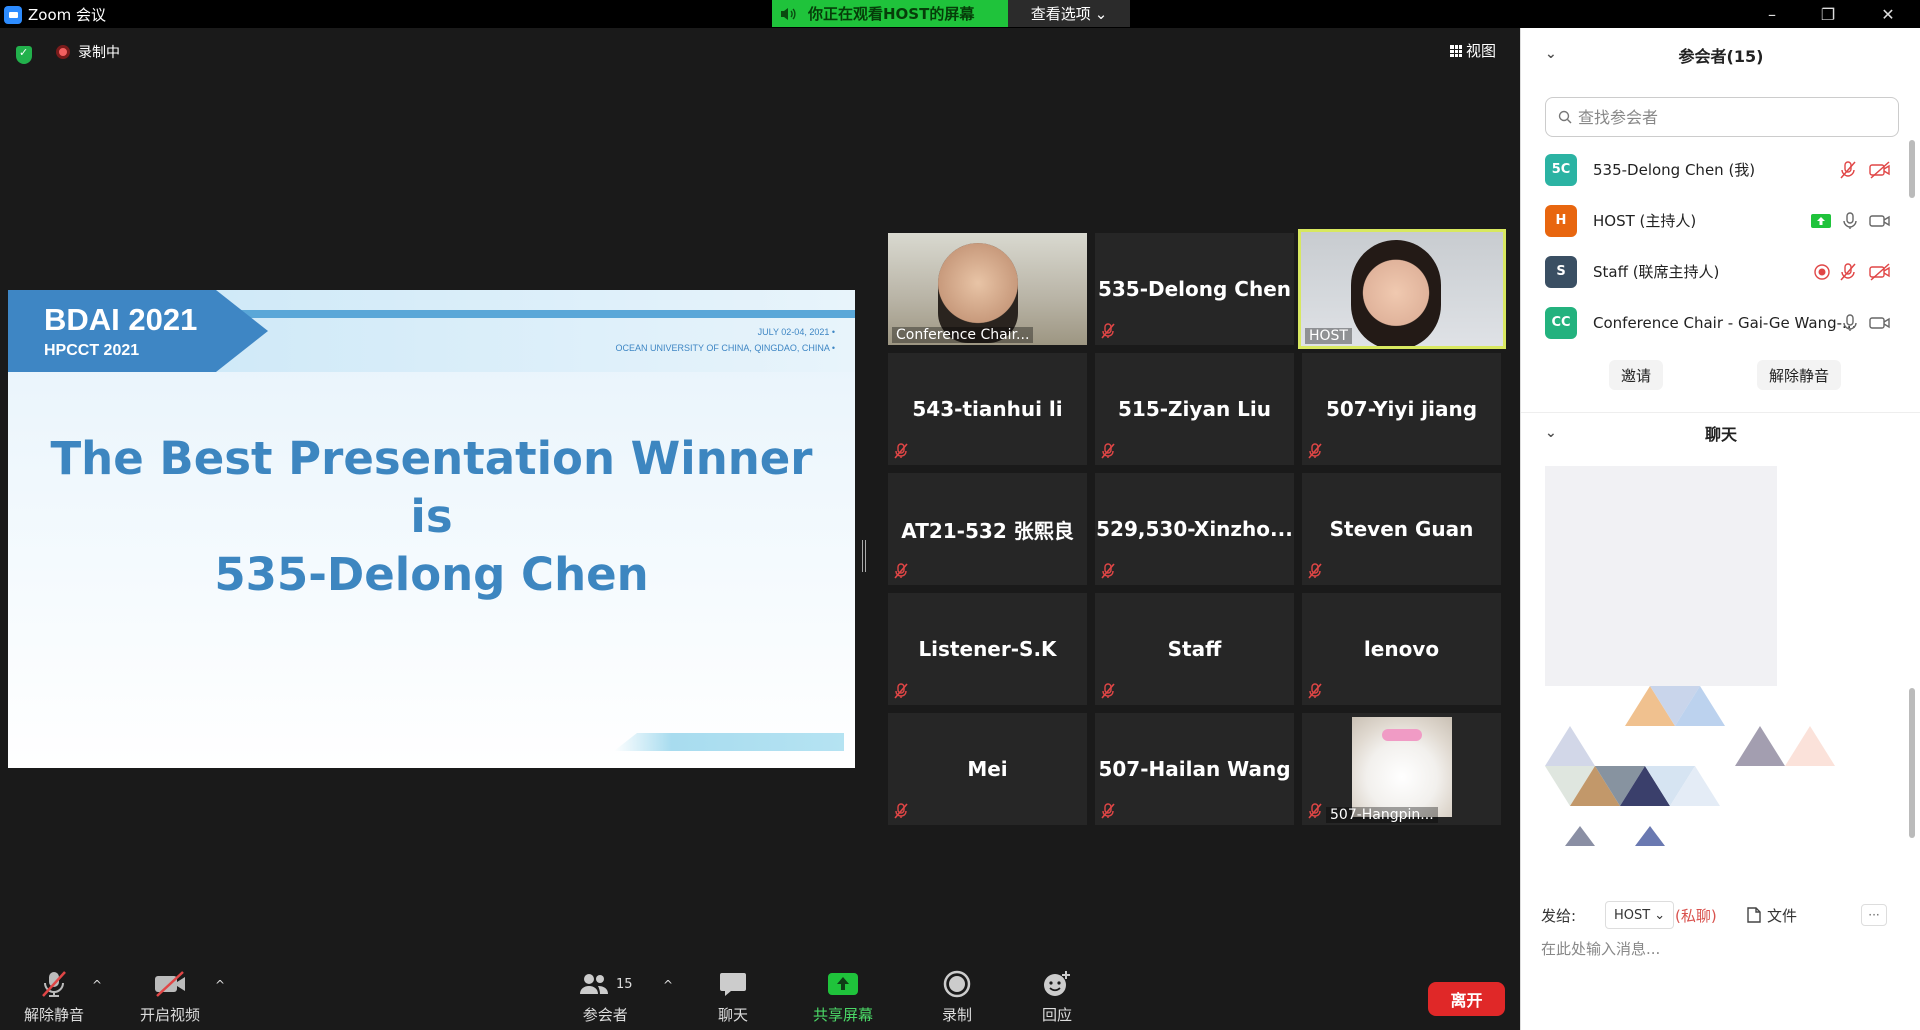  I want to click on start-video-button: 开启视频, so click(170, 997).